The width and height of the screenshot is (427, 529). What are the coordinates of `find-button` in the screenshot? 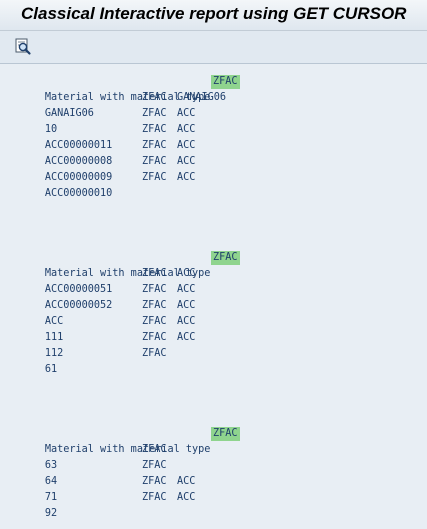 It's located at (23, 47).